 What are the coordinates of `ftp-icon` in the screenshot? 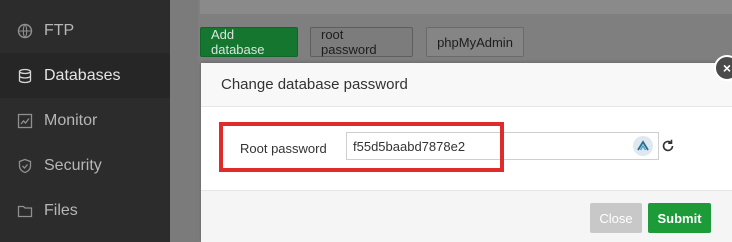 It's located at (25, 31).